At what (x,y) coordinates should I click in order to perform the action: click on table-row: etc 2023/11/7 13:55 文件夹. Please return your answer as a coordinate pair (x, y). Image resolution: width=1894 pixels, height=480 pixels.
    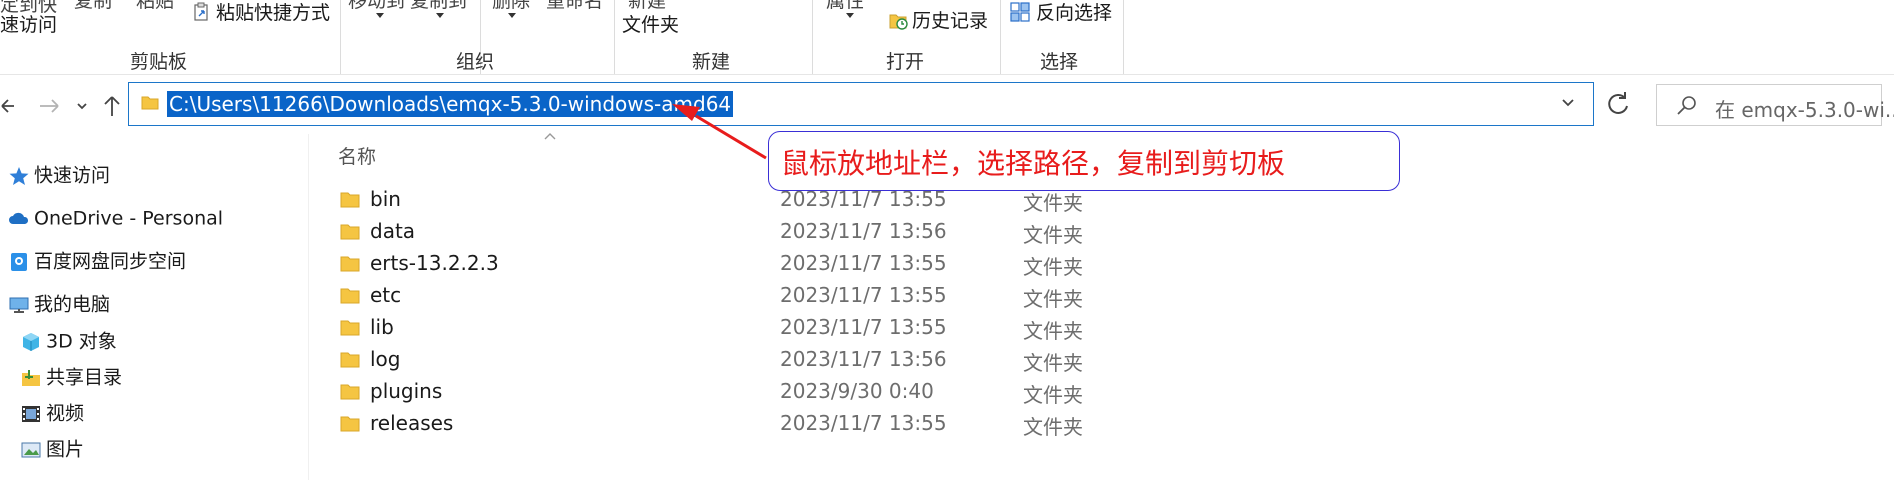
    Looking at the image, I should click on (780, 296).